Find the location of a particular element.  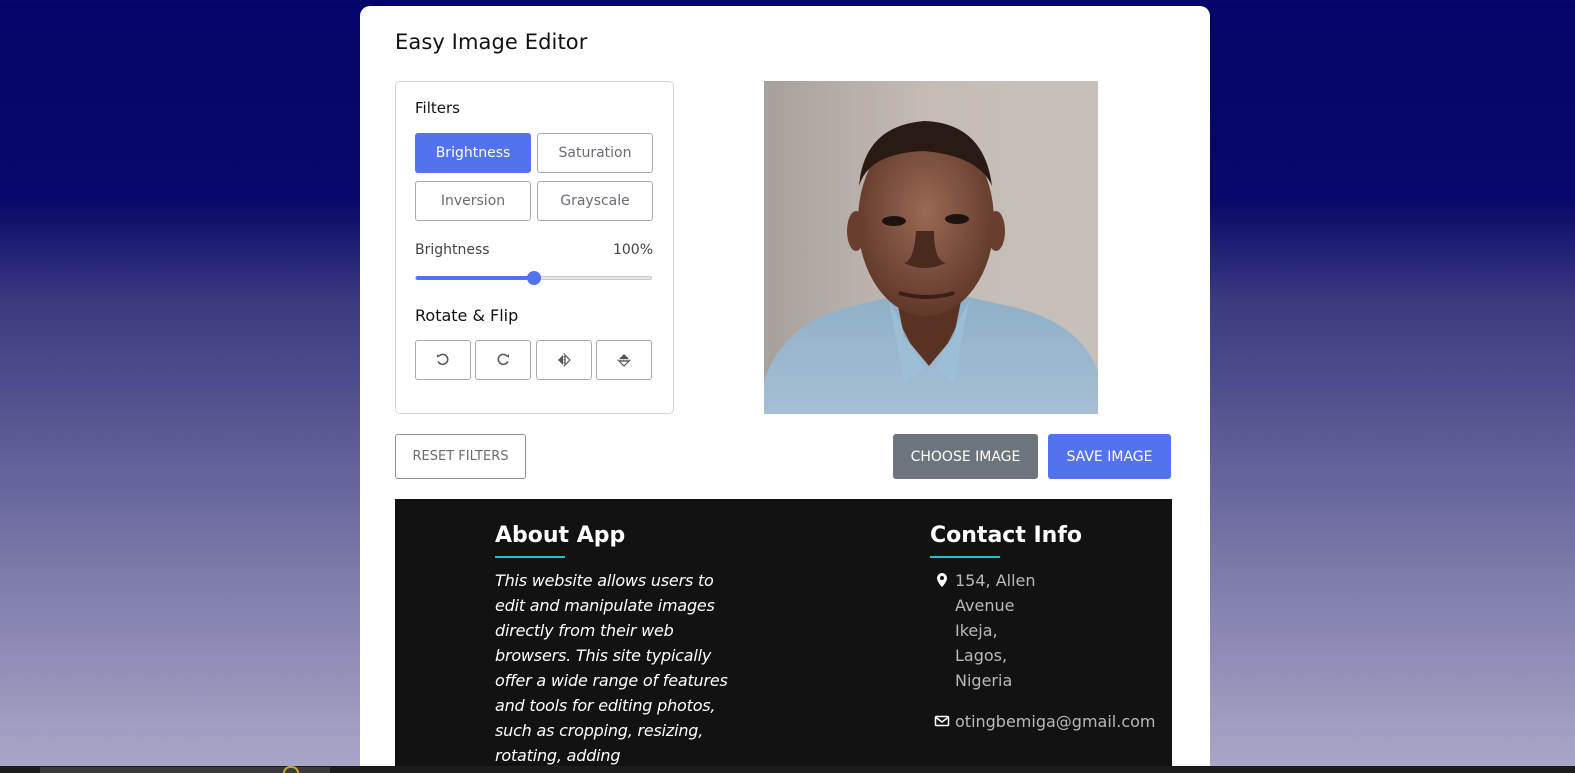

brightness-slider is located at coordinates (533, 278).